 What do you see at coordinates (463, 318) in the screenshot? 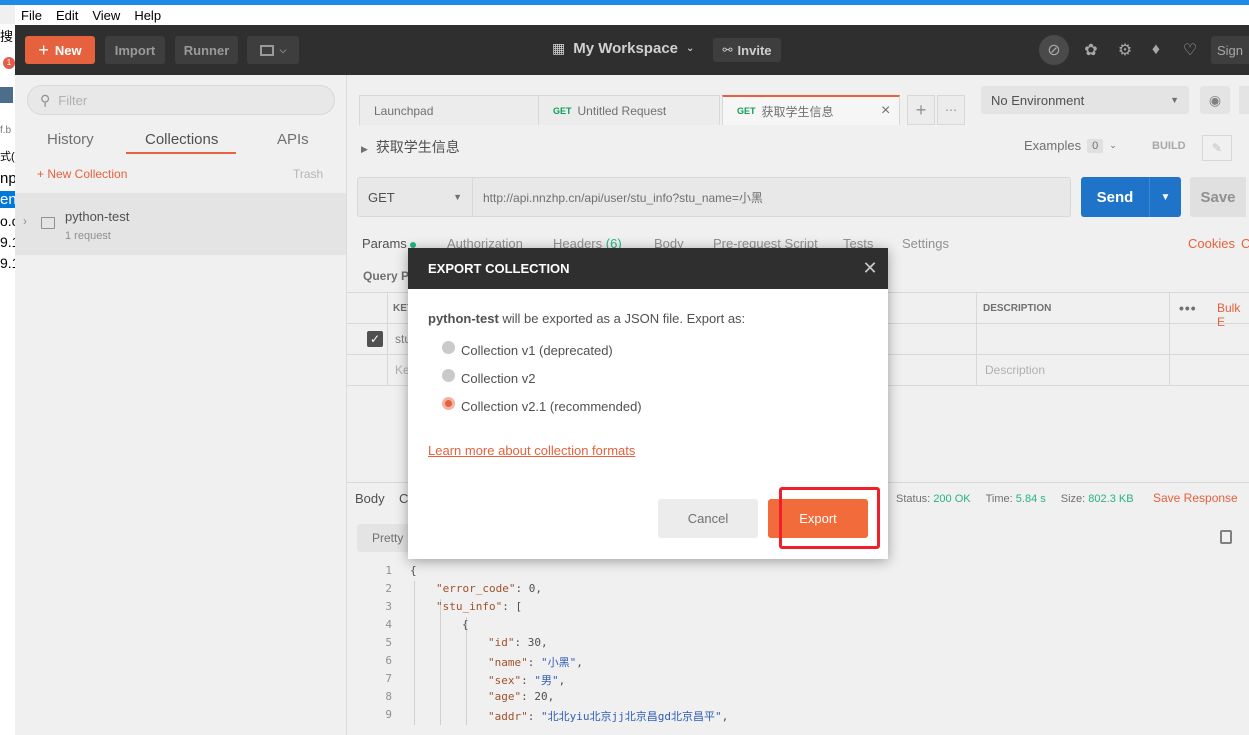
I see `collection-name: python-test` at bounding box center [463, 318].